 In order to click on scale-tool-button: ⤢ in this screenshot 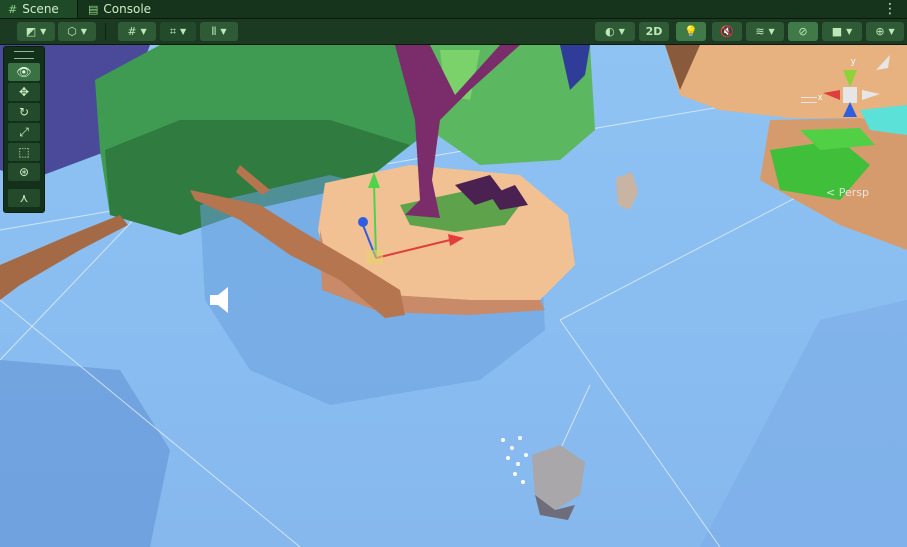, I will do `click(24, 132)`.